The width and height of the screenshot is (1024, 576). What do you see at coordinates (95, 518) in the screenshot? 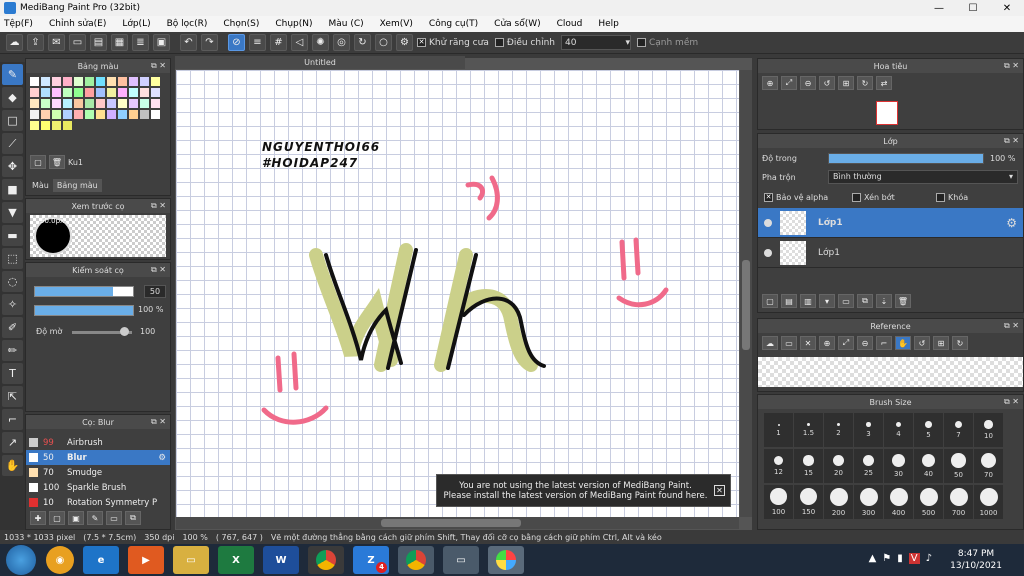
I see `brush-edit-icon: ✎` at bounding box center [95, 518].